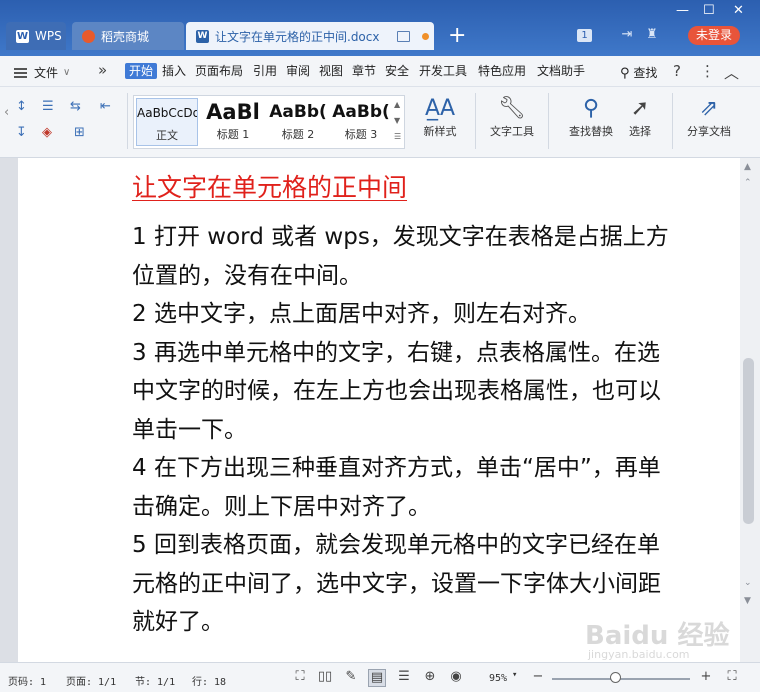  I want to click on vertical-scrollbar: ▲ ⌃ ⌄ ▼, so click(750, 410).